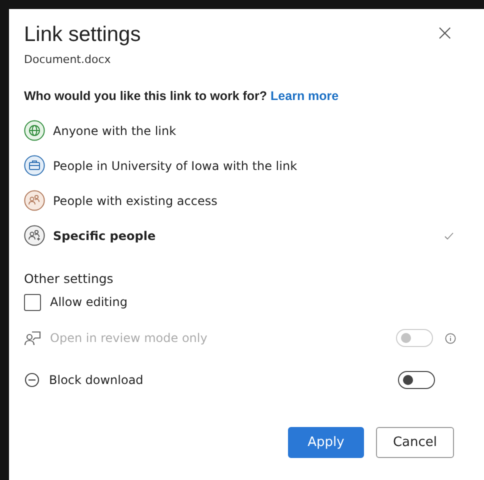  What do you see at coordinates (182, 96) in the screenshot?
I see `question-text: Who would you like this link to work for? Learn more` at bounding box center [182, 96].